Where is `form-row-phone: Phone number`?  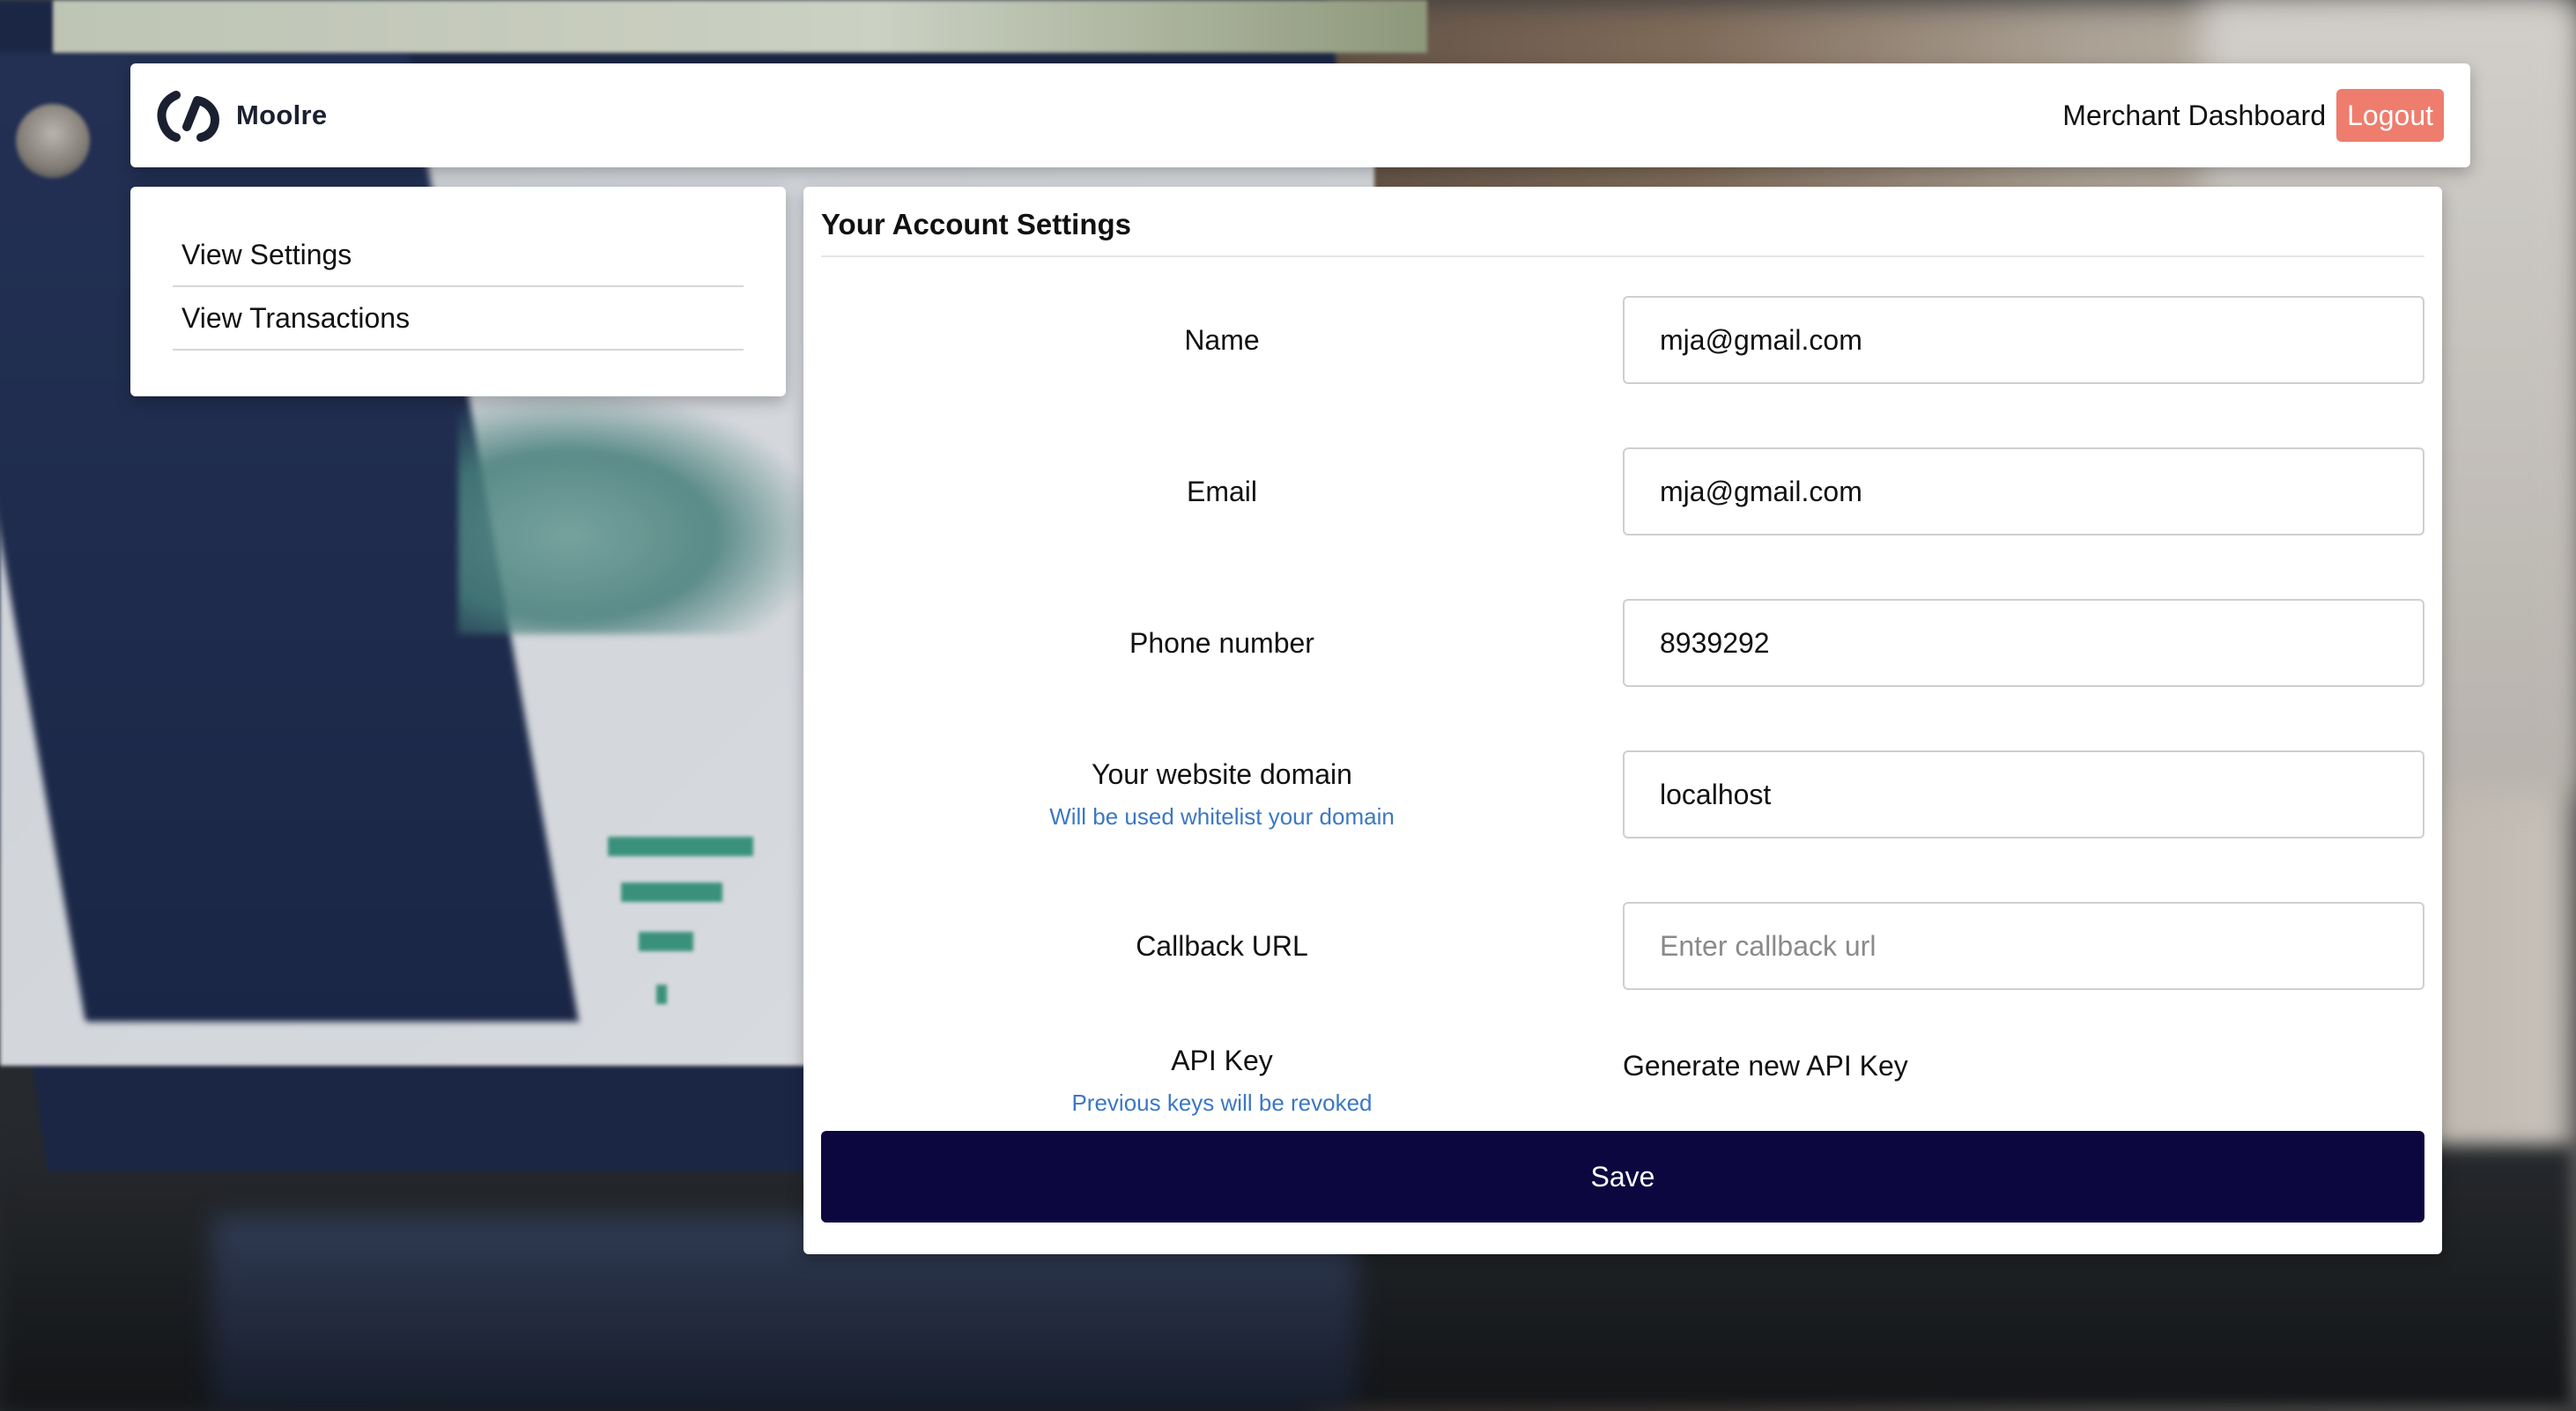 form-row-phone: Phone number is located at coordinates (1623, 643).